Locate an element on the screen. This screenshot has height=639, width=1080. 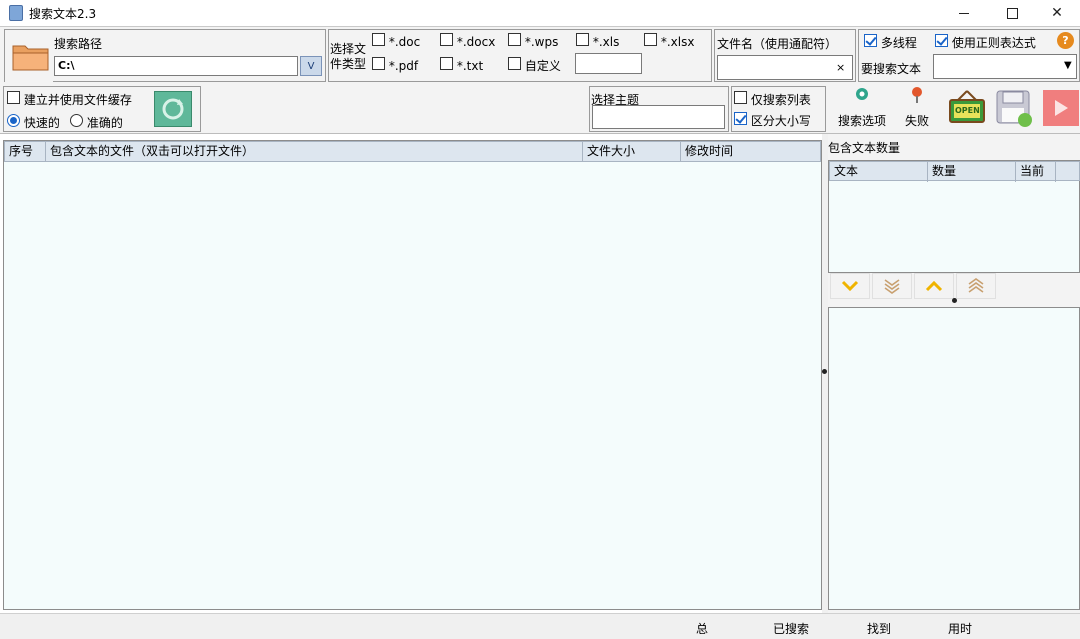
play-icon is located at coordinates (1061, 108).